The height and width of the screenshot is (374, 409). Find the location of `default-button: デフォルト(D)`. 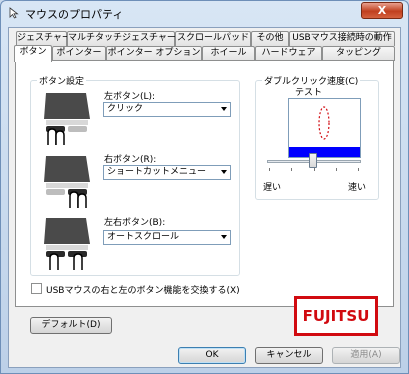

default-button: デフォルト(D) is located at coordinates (71, 325).